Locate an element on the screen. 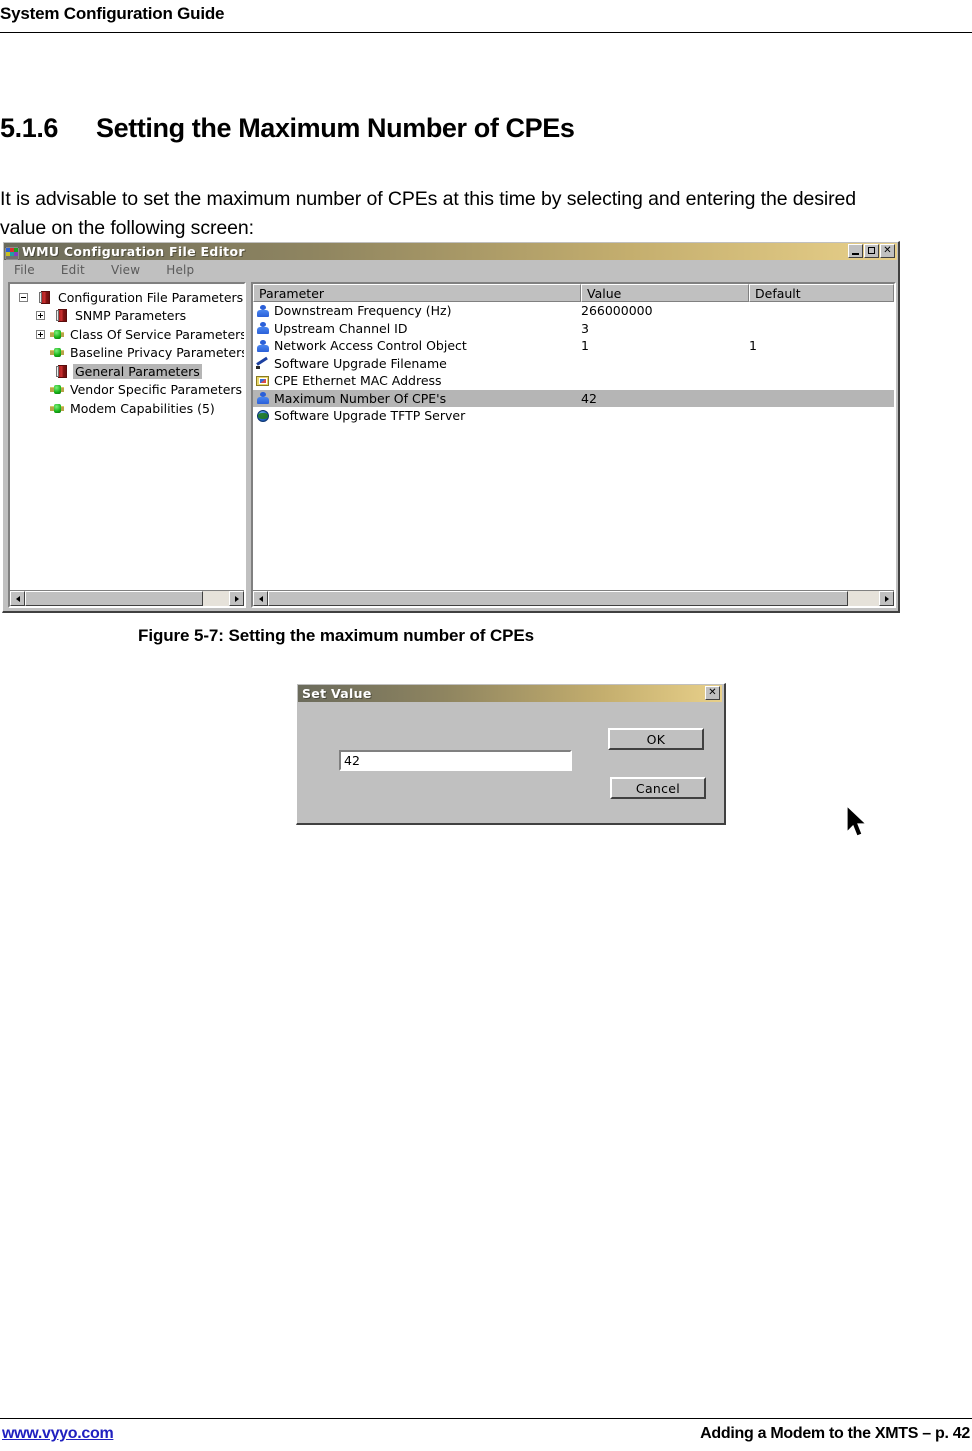 The width and height of the screenshot is (972, 1451). tree-item-modem-capabilities: Modem Capabilities (5) is located at coordinates (127, 408).